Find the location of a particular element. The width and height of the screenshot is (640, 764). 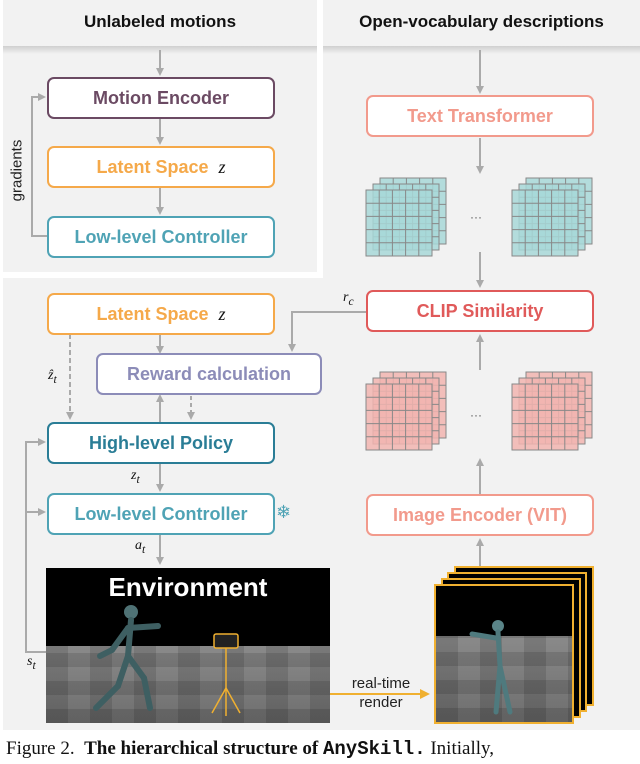

latent-space-box-top: Latent Space z is located at coordinates (161, 167).